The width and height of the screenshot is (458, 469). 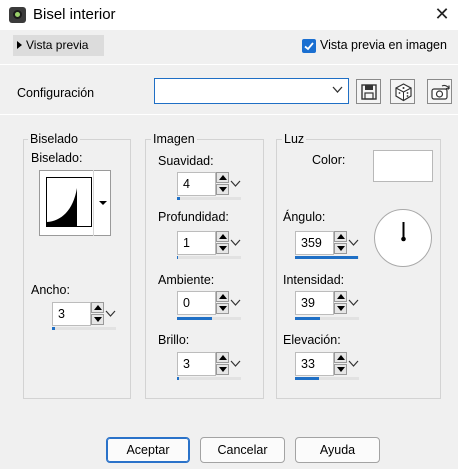 I want to click on depth-input: 1, so click(x=196, y=243).